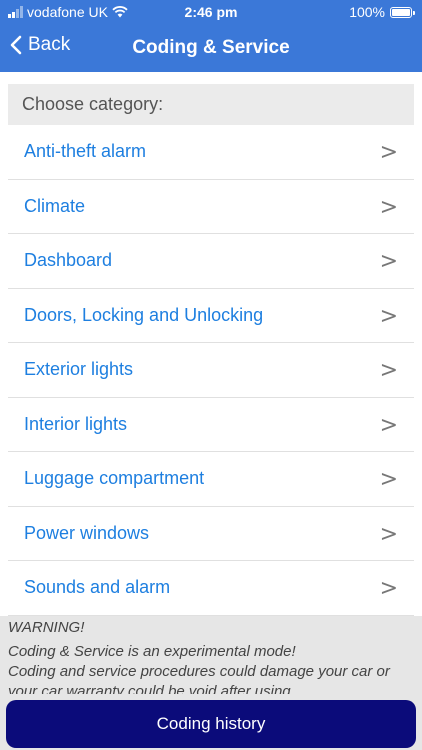 The image size is (422, 750). I want to click on battery-icon, so click(402, 12).